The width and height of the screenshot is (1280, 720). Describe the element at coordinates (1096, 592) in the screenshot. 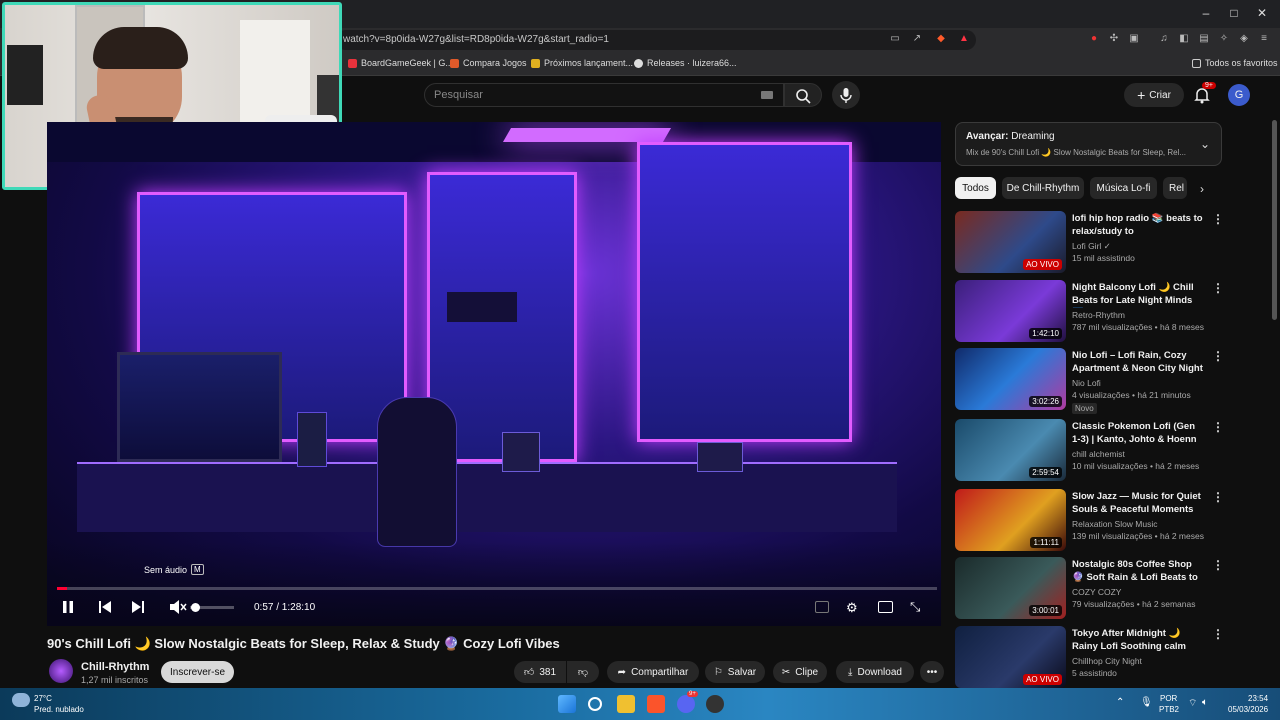

I see `recommendation-channel: COZY COZY` at that location.